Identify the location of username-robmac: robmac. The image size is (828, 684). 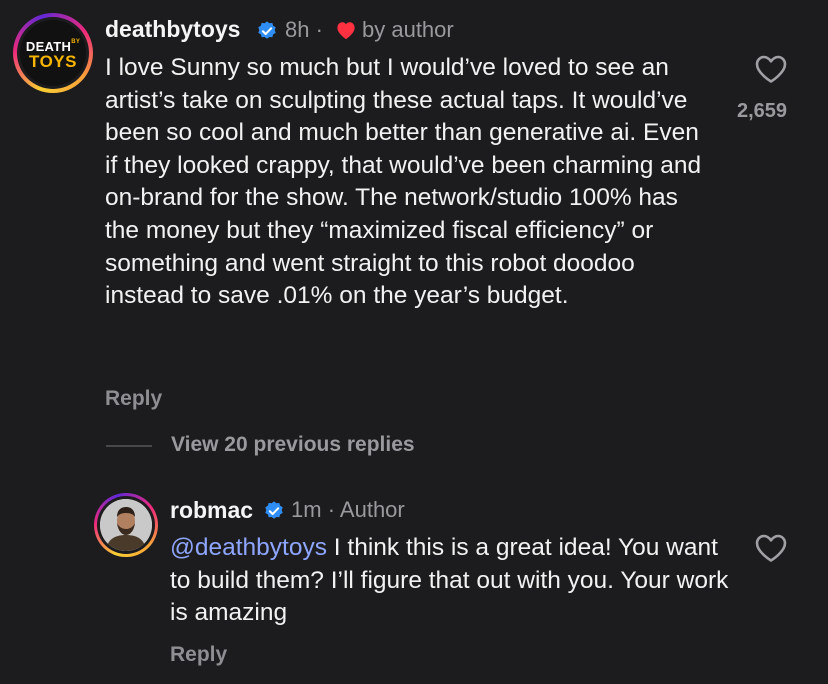
(211, 510).